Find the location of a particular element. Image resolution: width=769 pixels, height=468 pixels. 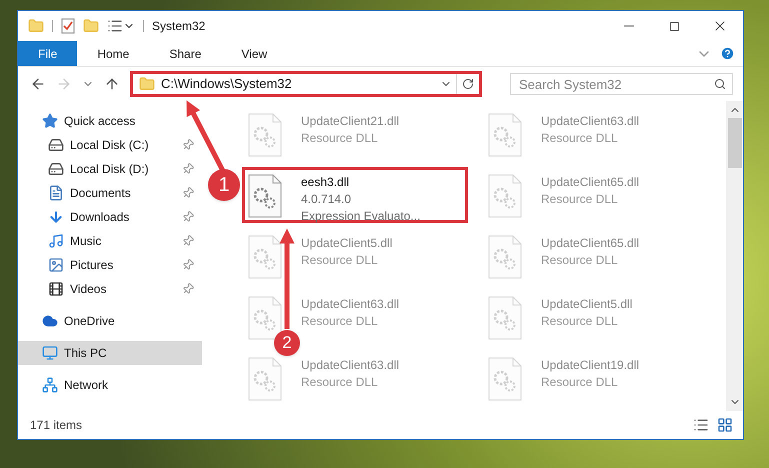

back-icon is located at coordinates (38, 84).